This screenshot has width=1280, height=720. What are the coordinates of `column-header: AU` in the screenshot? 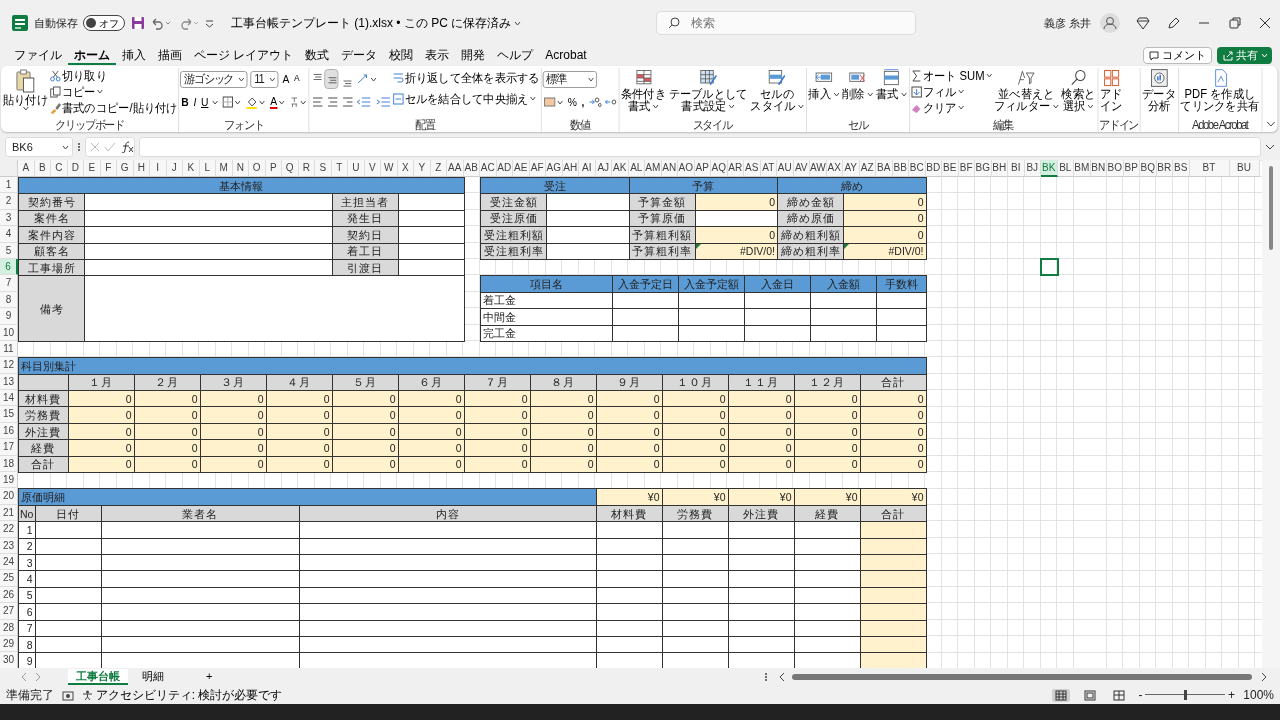 It's located at (785, 168).